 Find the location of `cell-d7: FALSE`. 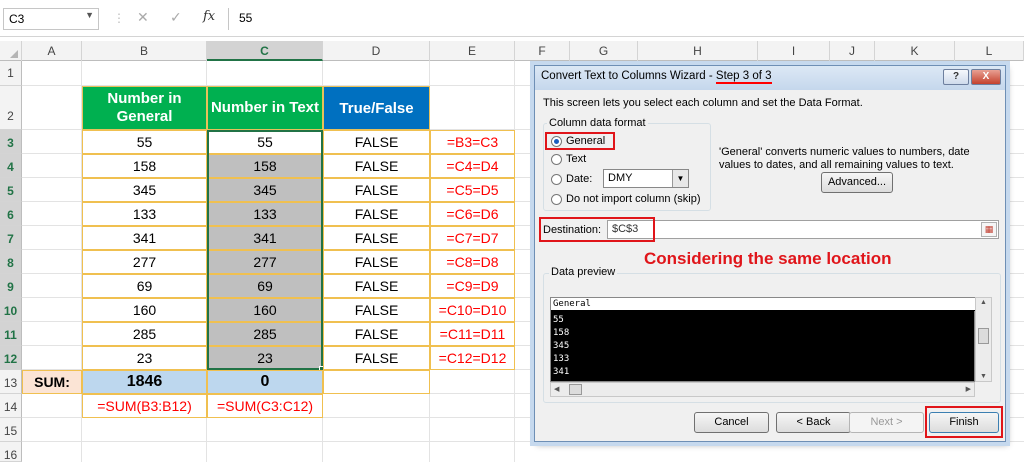

cell-d7: FALSE is located at coordinates (376, 238).